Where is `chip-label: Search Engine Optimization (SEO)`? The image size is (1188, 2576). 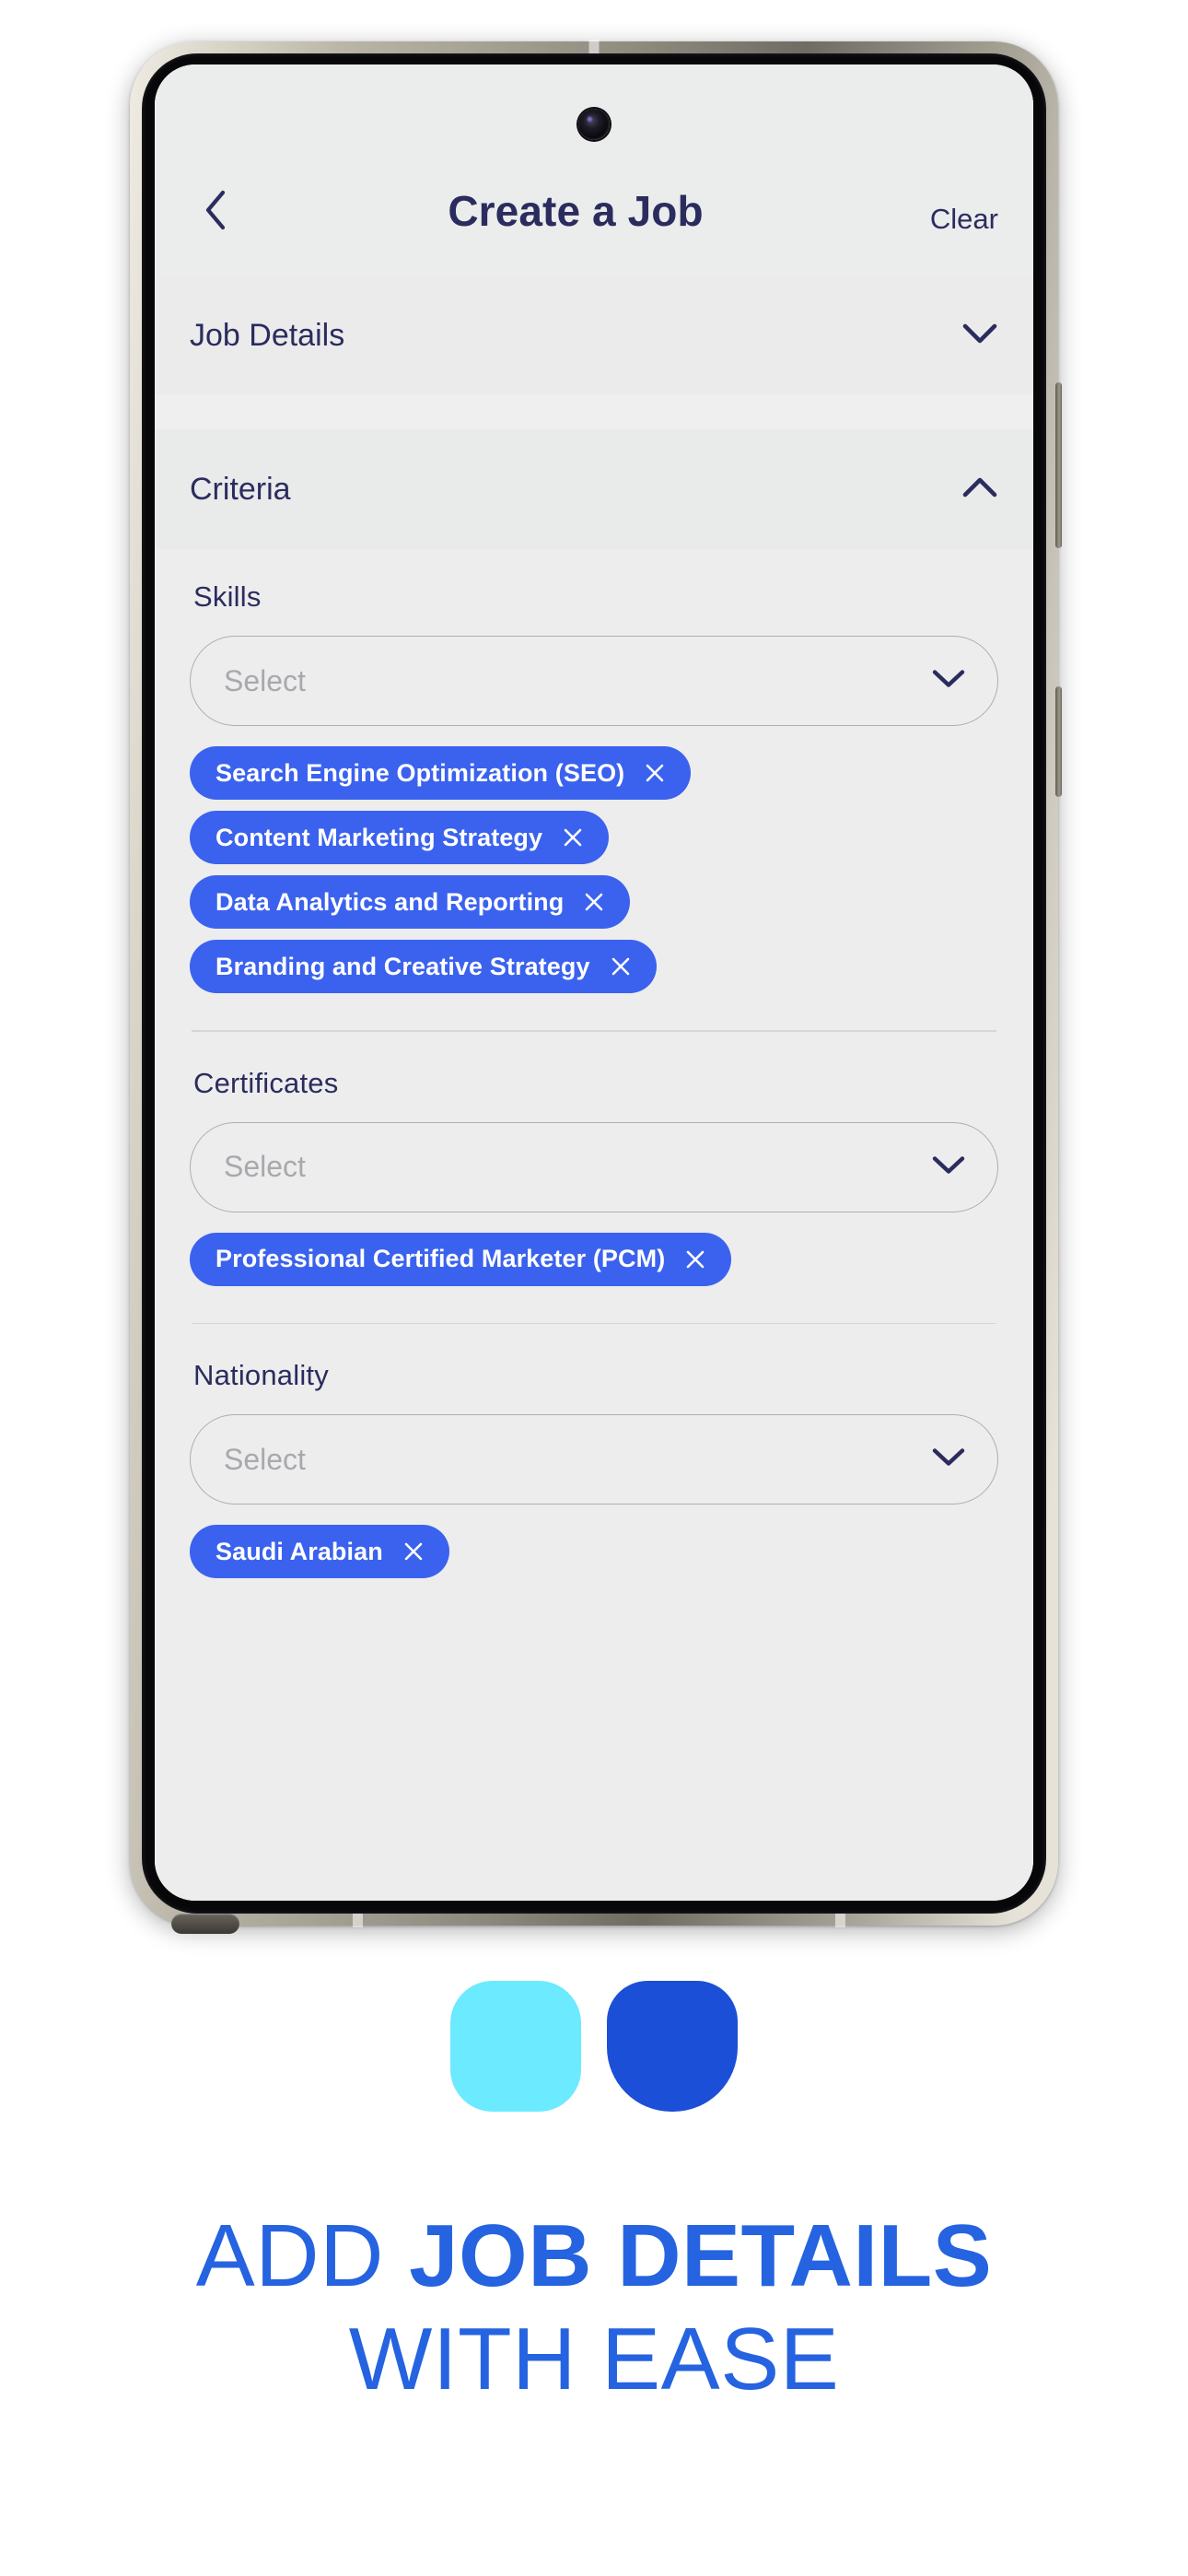 chip-label: Search Engine Optimization (SEO) is located at coordinates (420, 773).